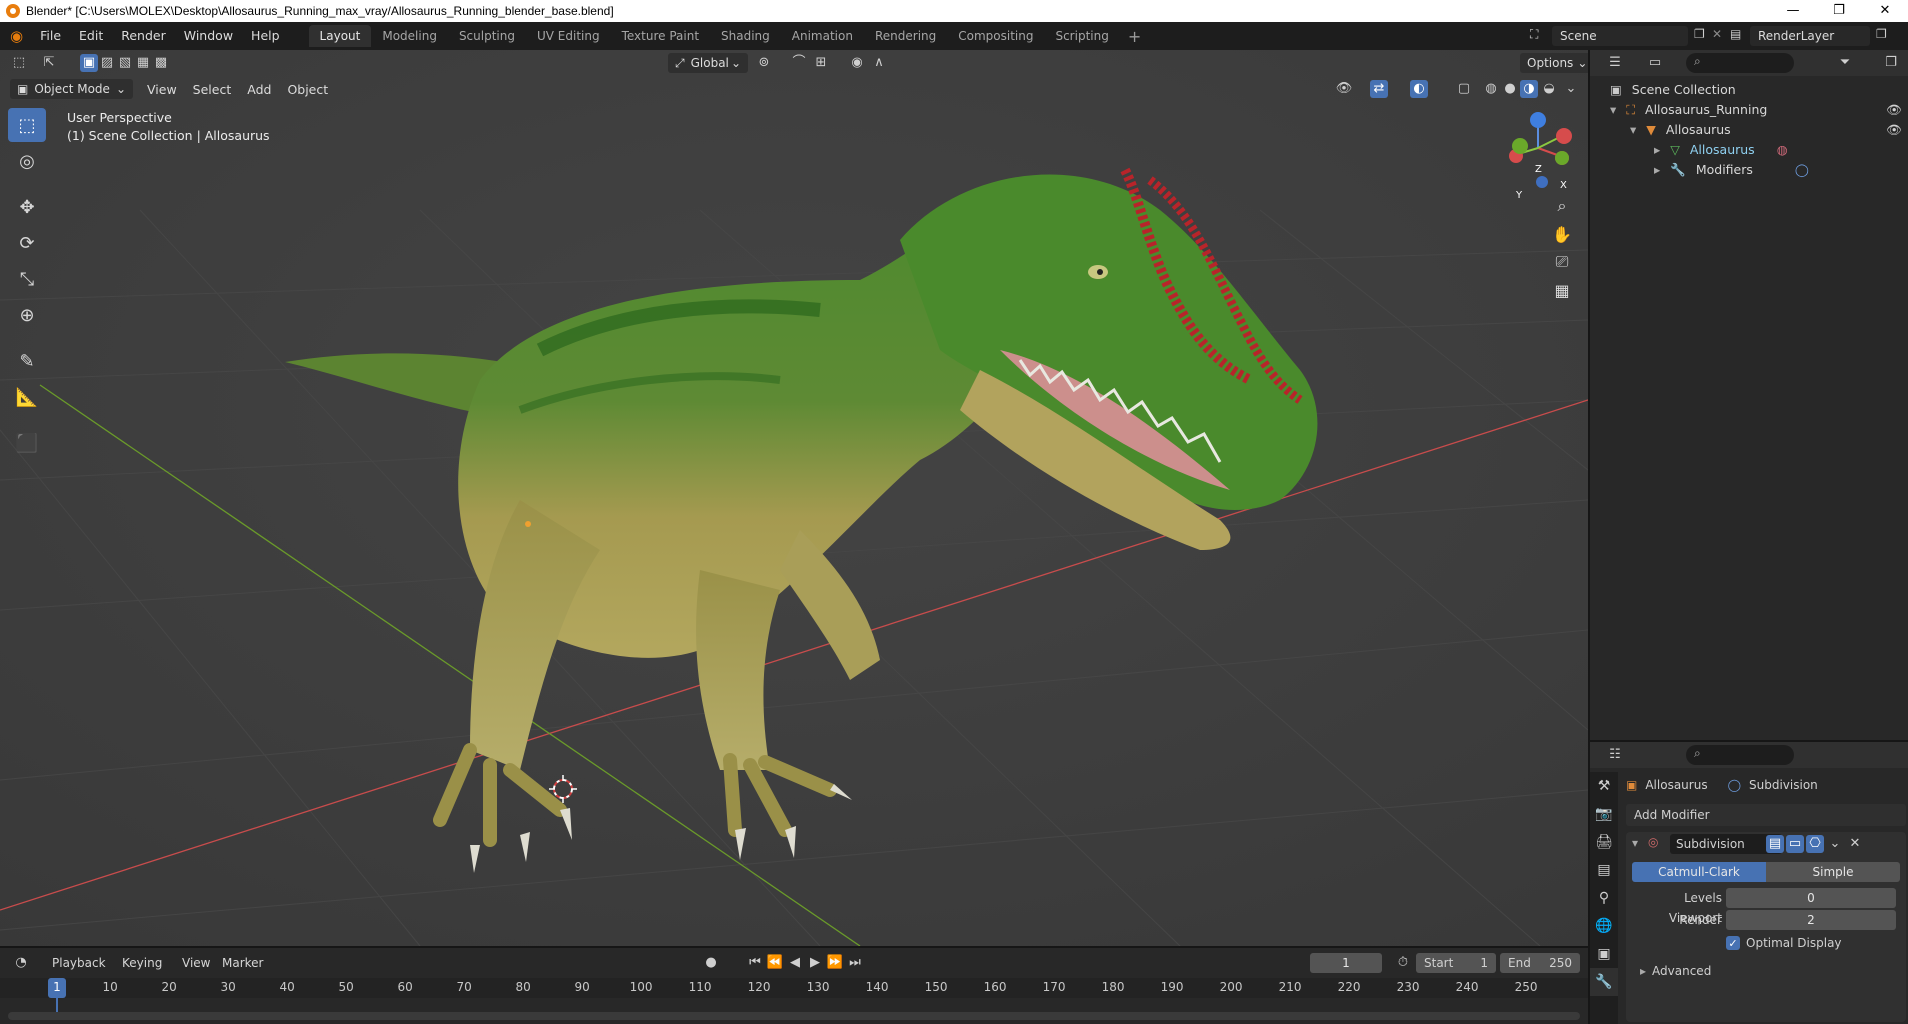  Describe the element at coordinates (1510, 89) in the screenshot. I see `solid-shading-icon: ●` at that location.